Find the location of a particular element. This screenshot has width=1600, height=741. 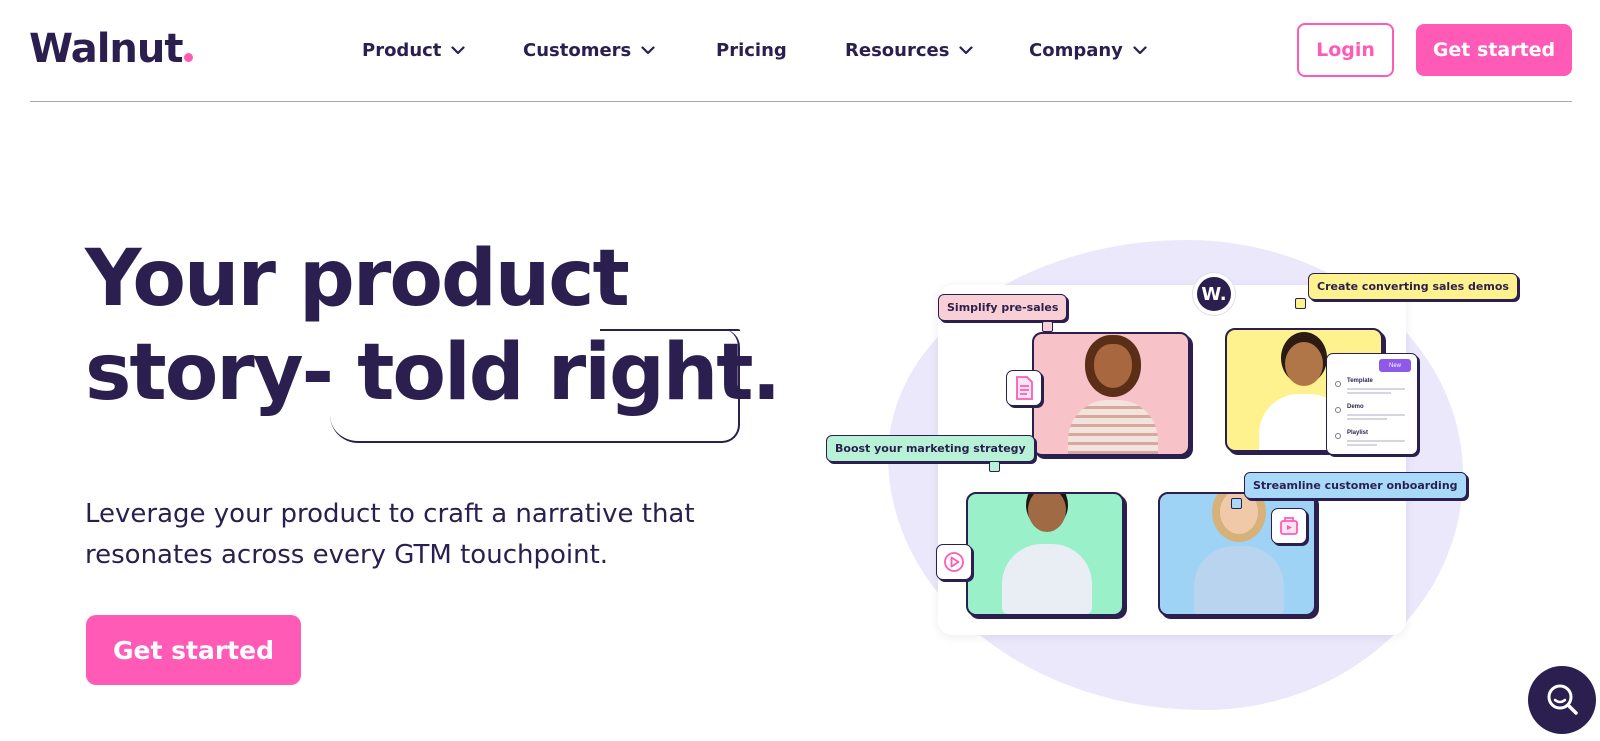

walnut-logo: Walnut is located at coordinates (111, 49).